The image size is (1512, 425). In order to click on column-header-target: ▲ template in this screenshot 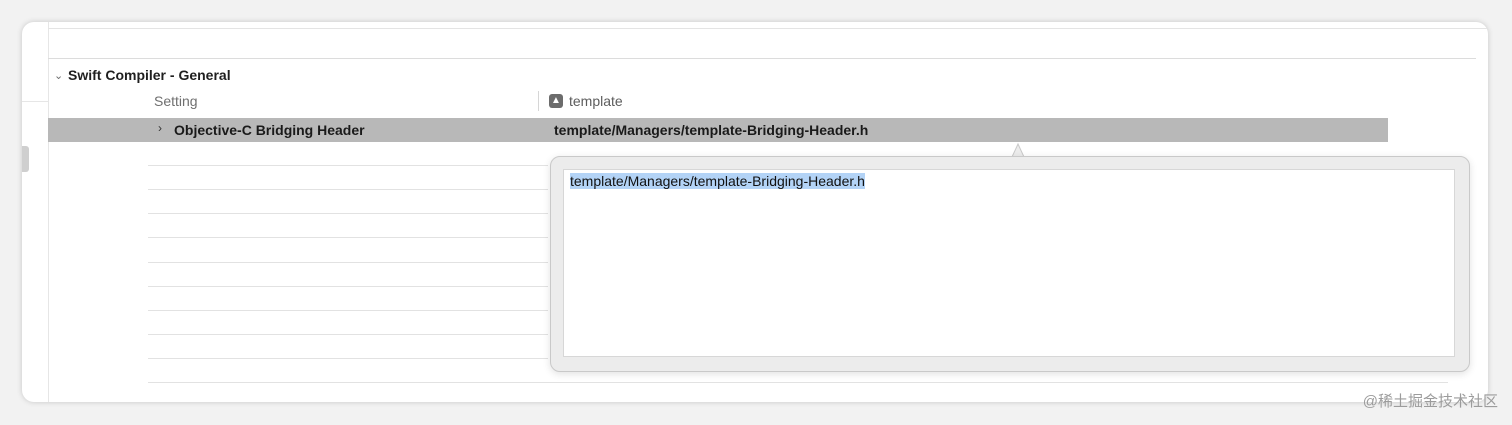, I will do `click(586, 101)`.